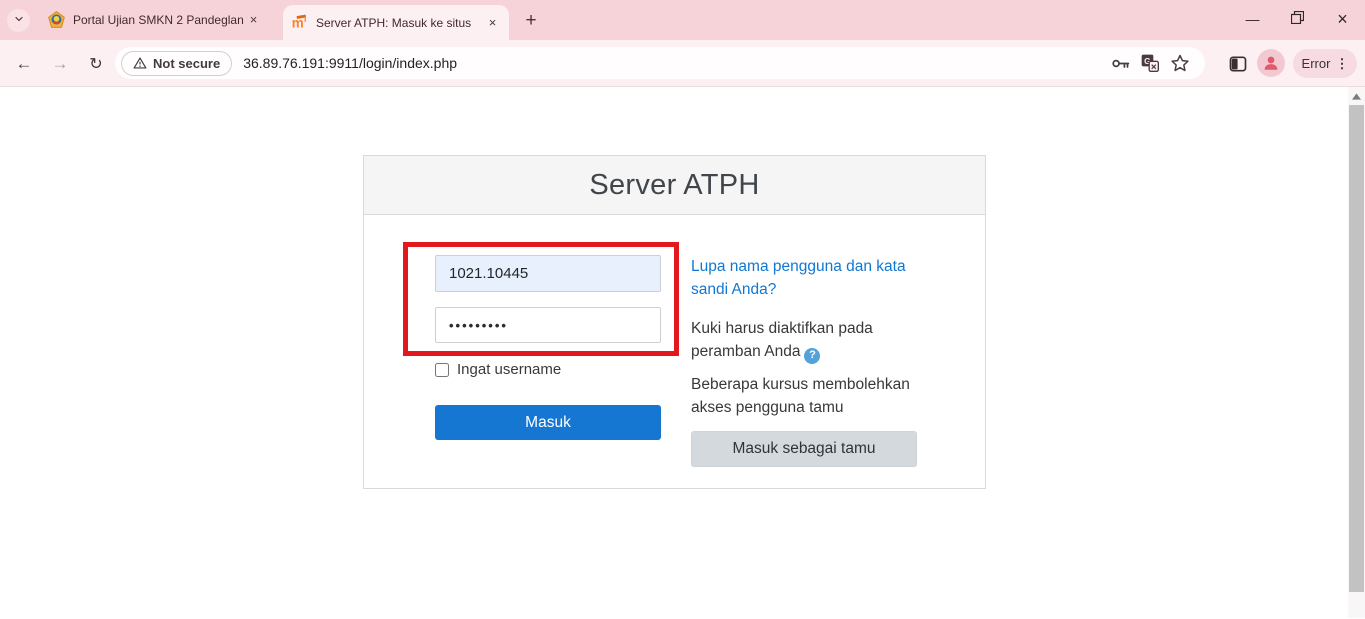 The height and width of the screenshot is (619, 1365). Describe the element at coordinates (60, 64) in the screenshot. I see `forward-button: →` at that location.